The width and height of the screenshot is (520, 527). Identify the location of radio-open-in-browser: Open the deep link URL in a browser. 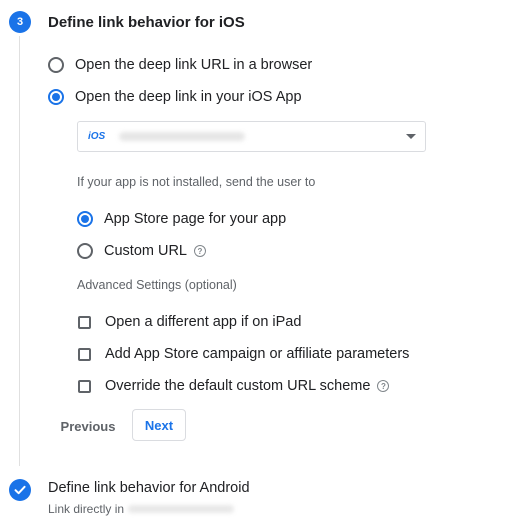
(180, 65).